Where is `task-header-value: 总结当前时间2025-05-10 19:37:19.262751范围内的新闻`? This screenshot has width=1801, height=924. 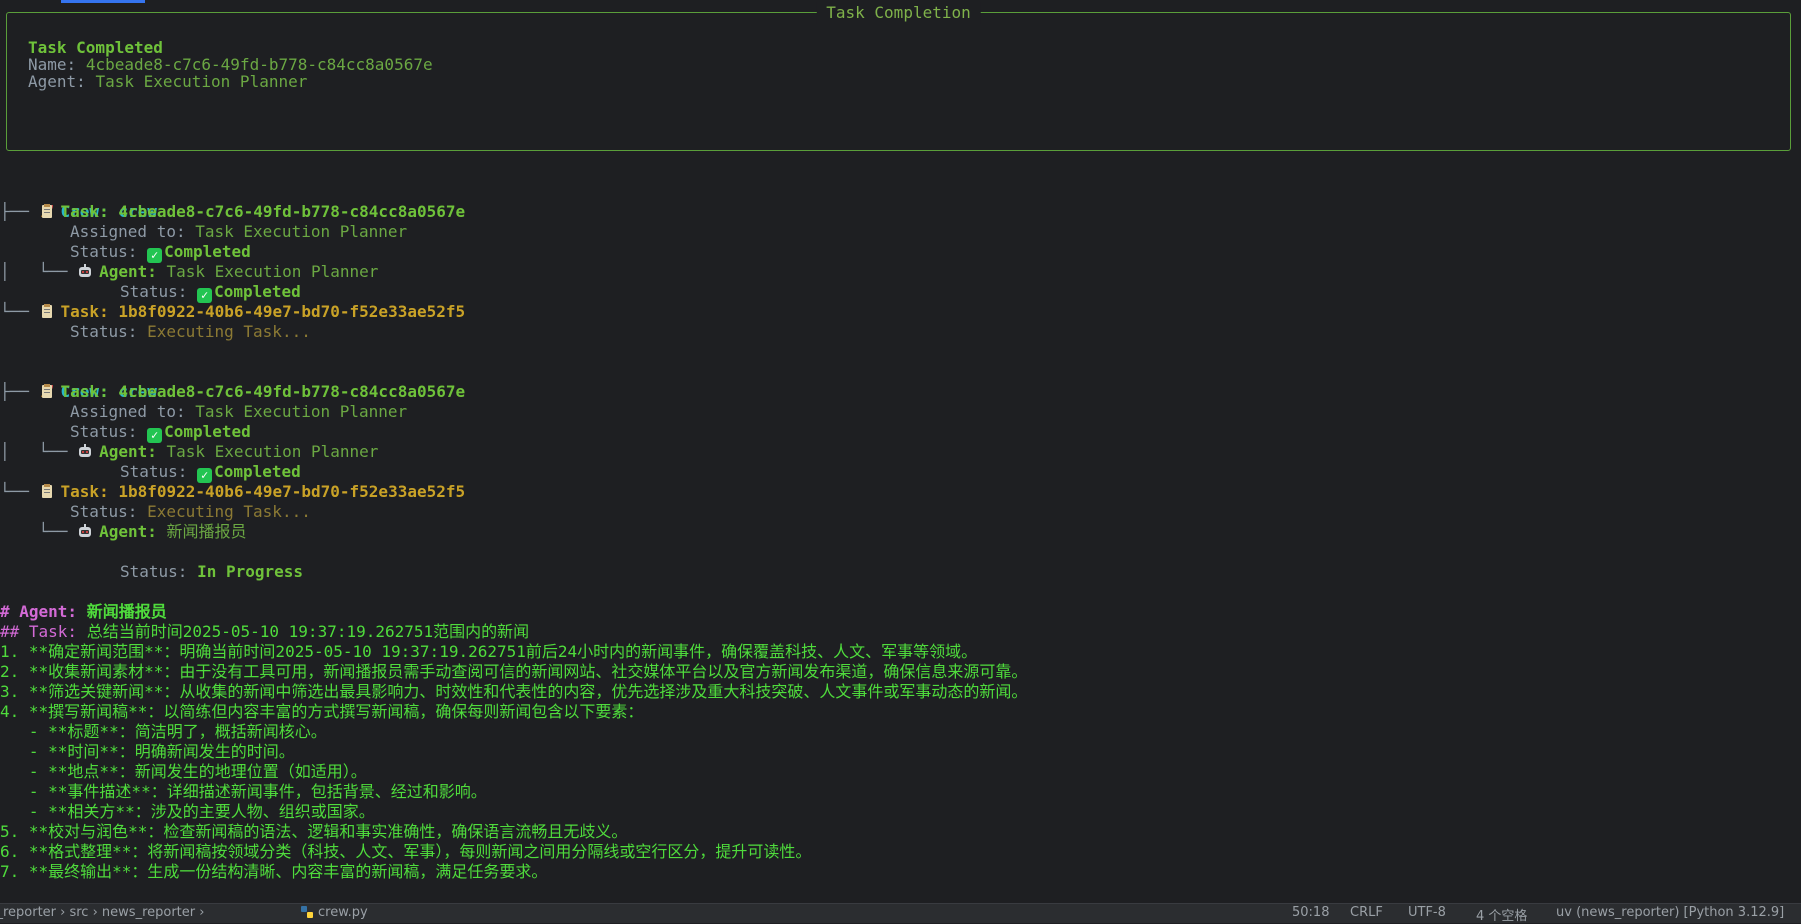
task-header-value: 总结当前时间2025-05-10 19:37:19.262751范围内的新闻 is located at coordinates (308, 631).